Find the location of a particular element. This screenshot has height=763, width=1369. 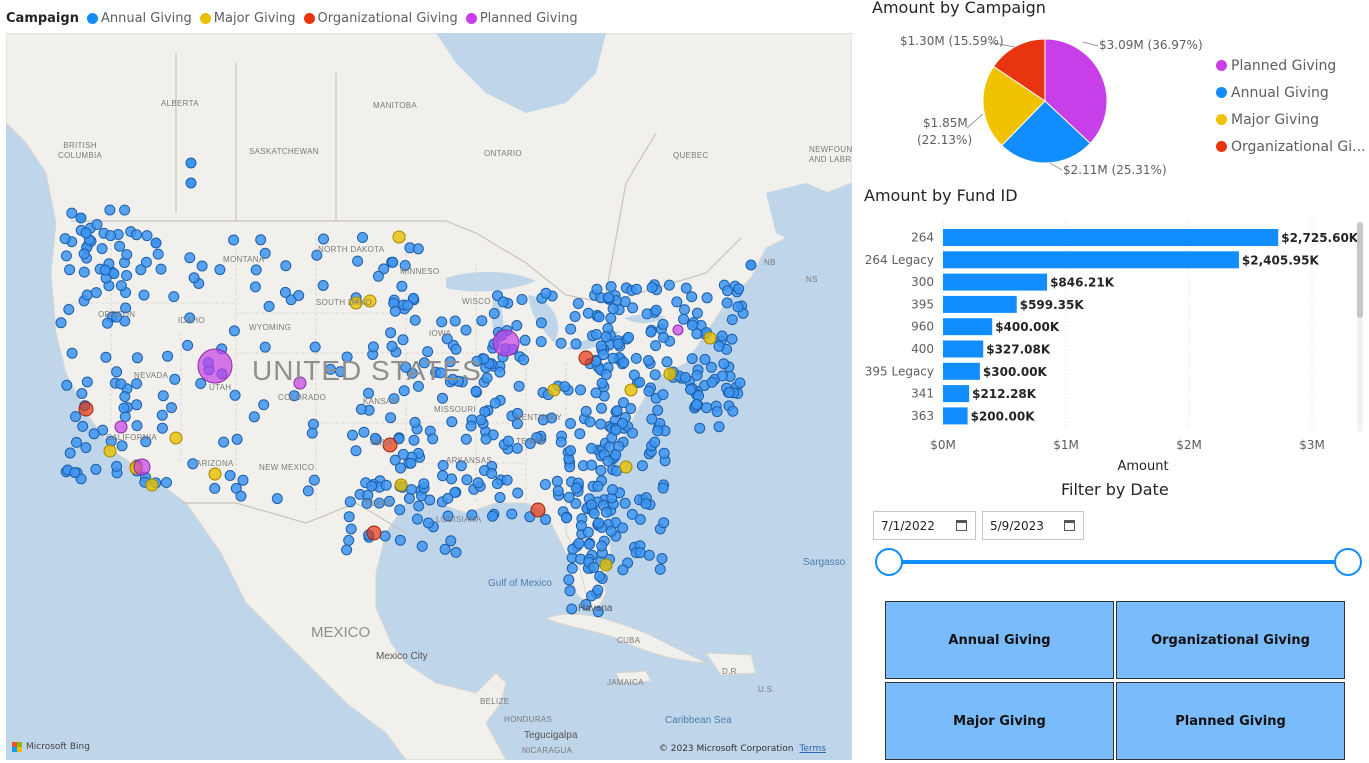

organizational-giving-button: Organizational Giving is located at coordinates (1230, 640).